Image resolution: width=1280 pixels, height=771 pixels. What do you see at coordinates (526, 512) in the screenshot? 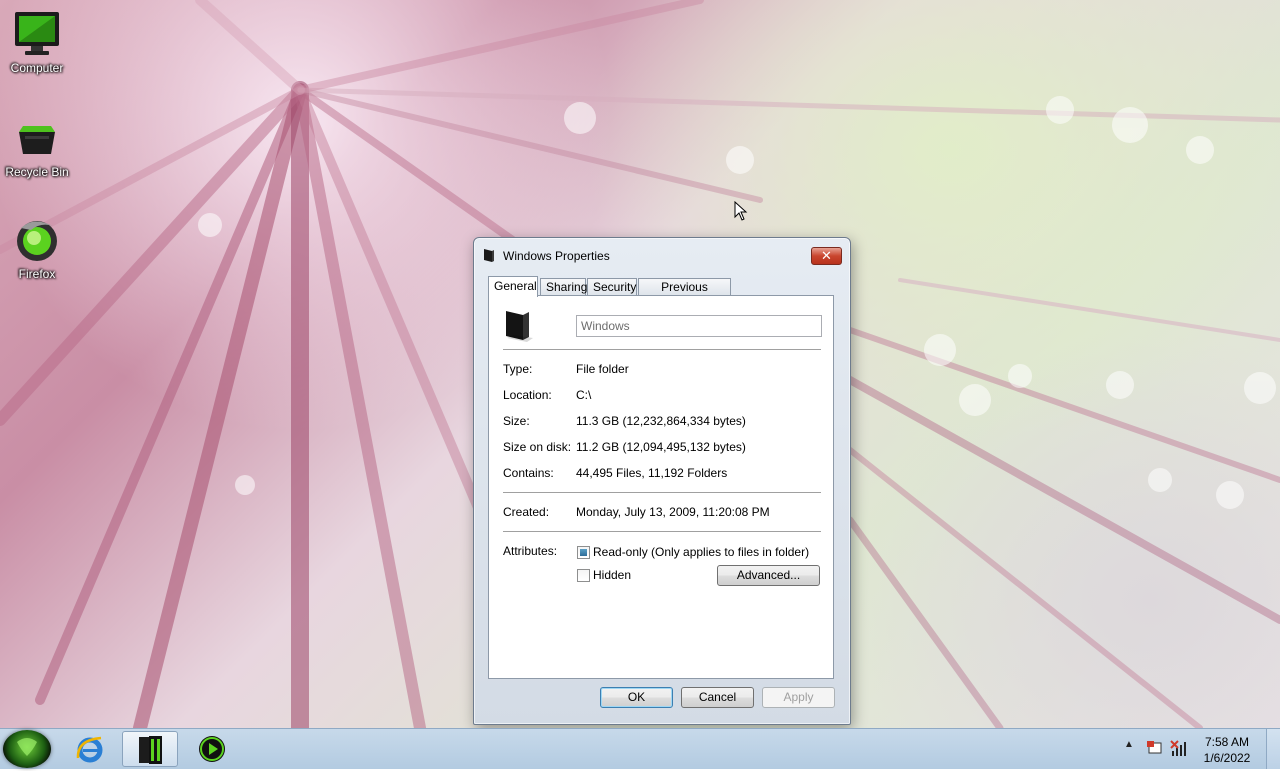
I see `created-label: Created:` at bounding box center [526, 512].